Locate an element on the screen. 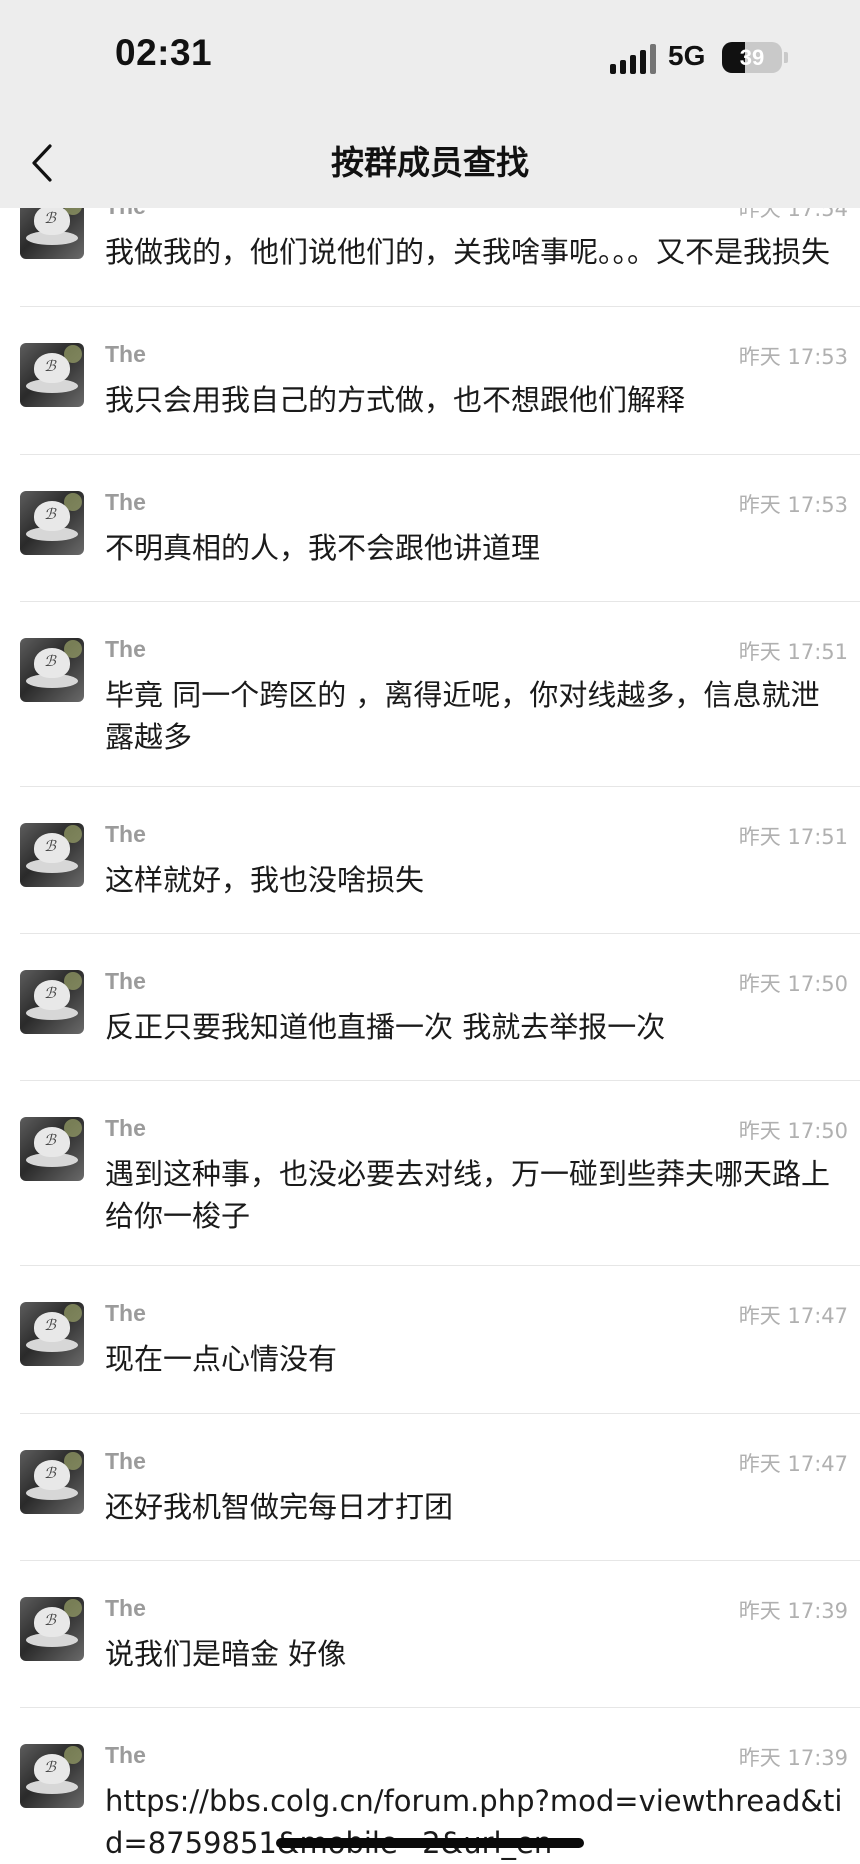 The image size is (860, 1864). message-row: ℬ The 昨天 17:47 还好我机智做完每日才打团 is located at coordinates (440, 1487).